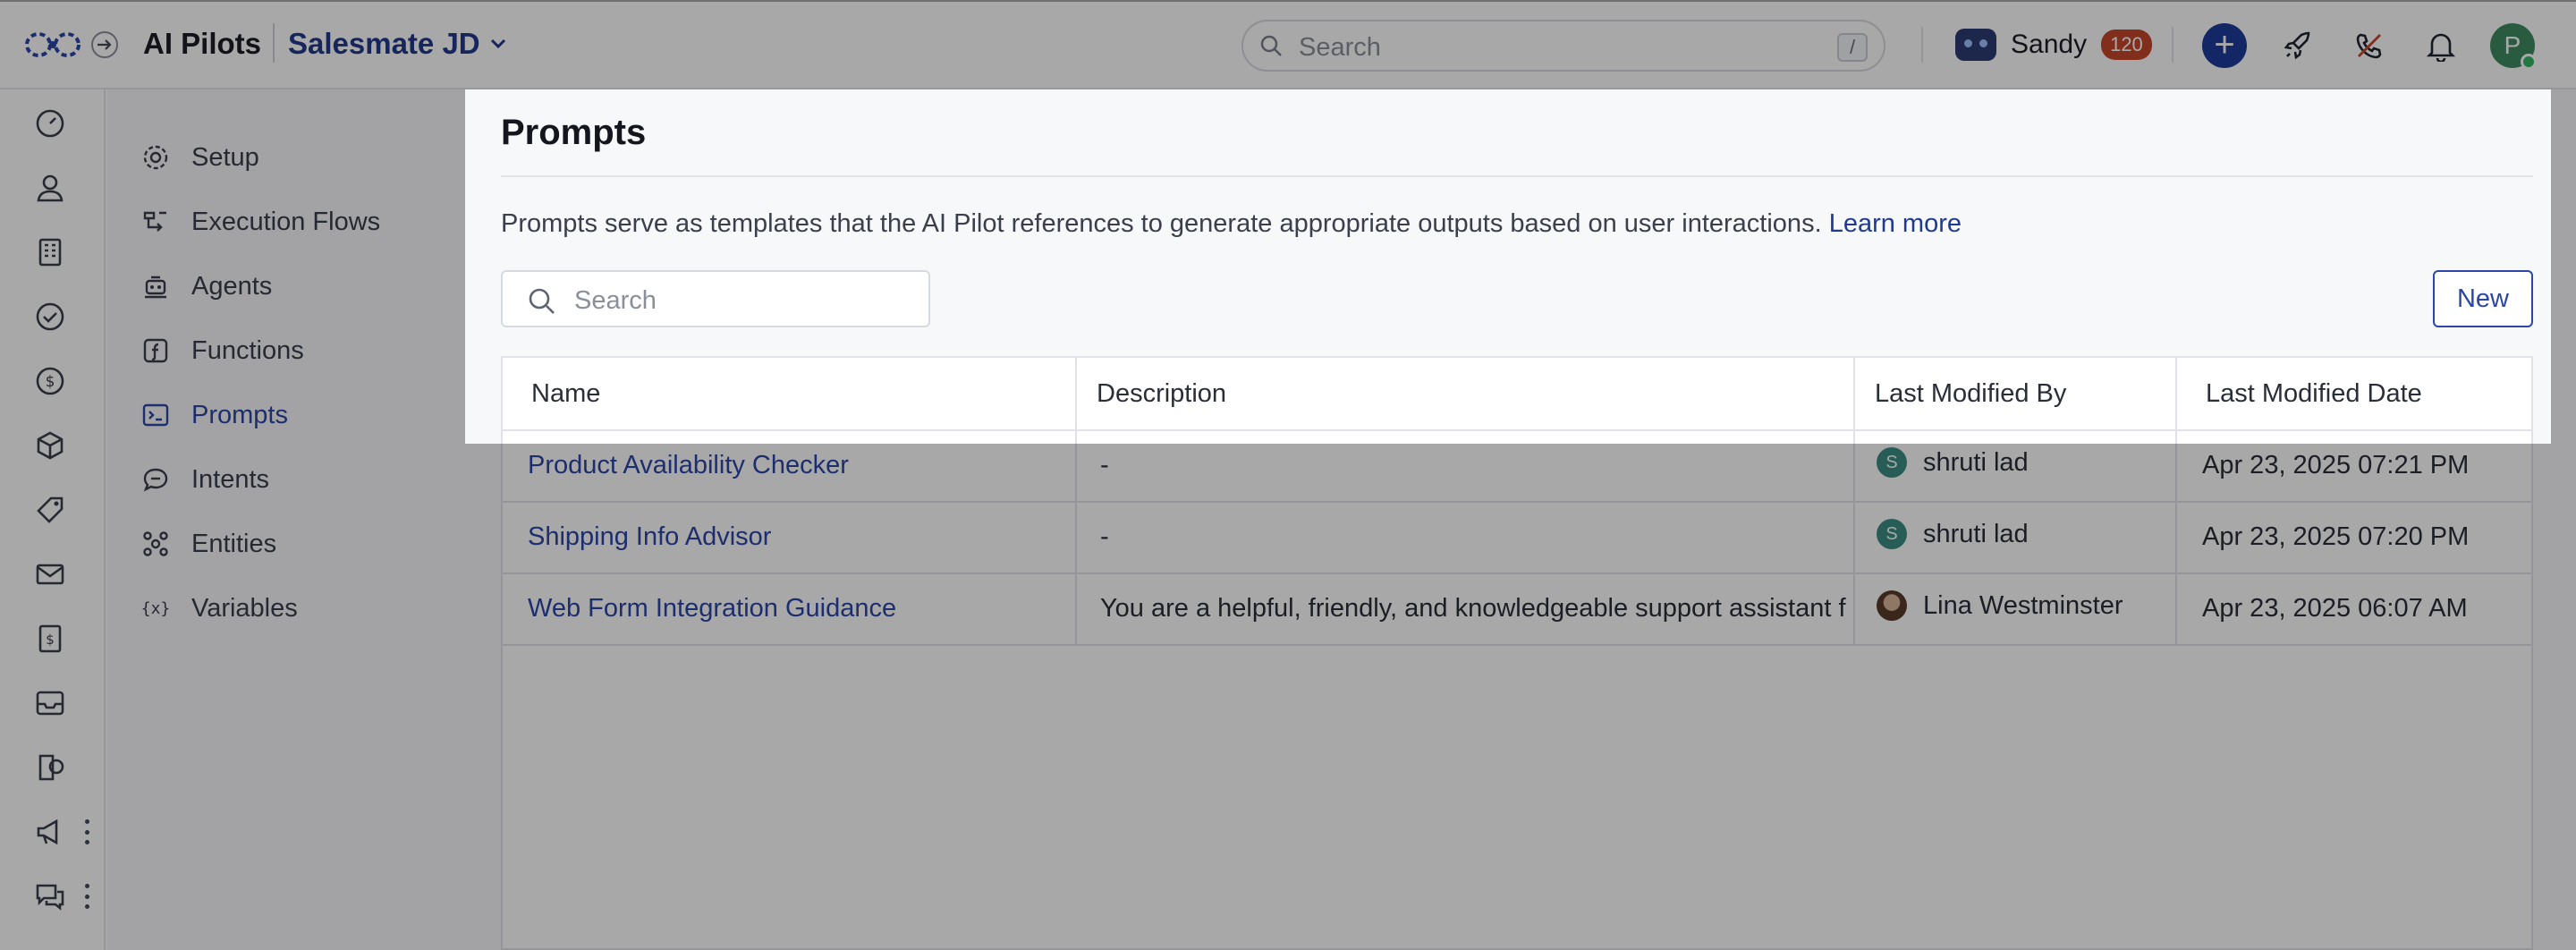  Describe the element at coordinates (715, 298) in the screenshot. I see `prompts-search-input: Search` at that location.